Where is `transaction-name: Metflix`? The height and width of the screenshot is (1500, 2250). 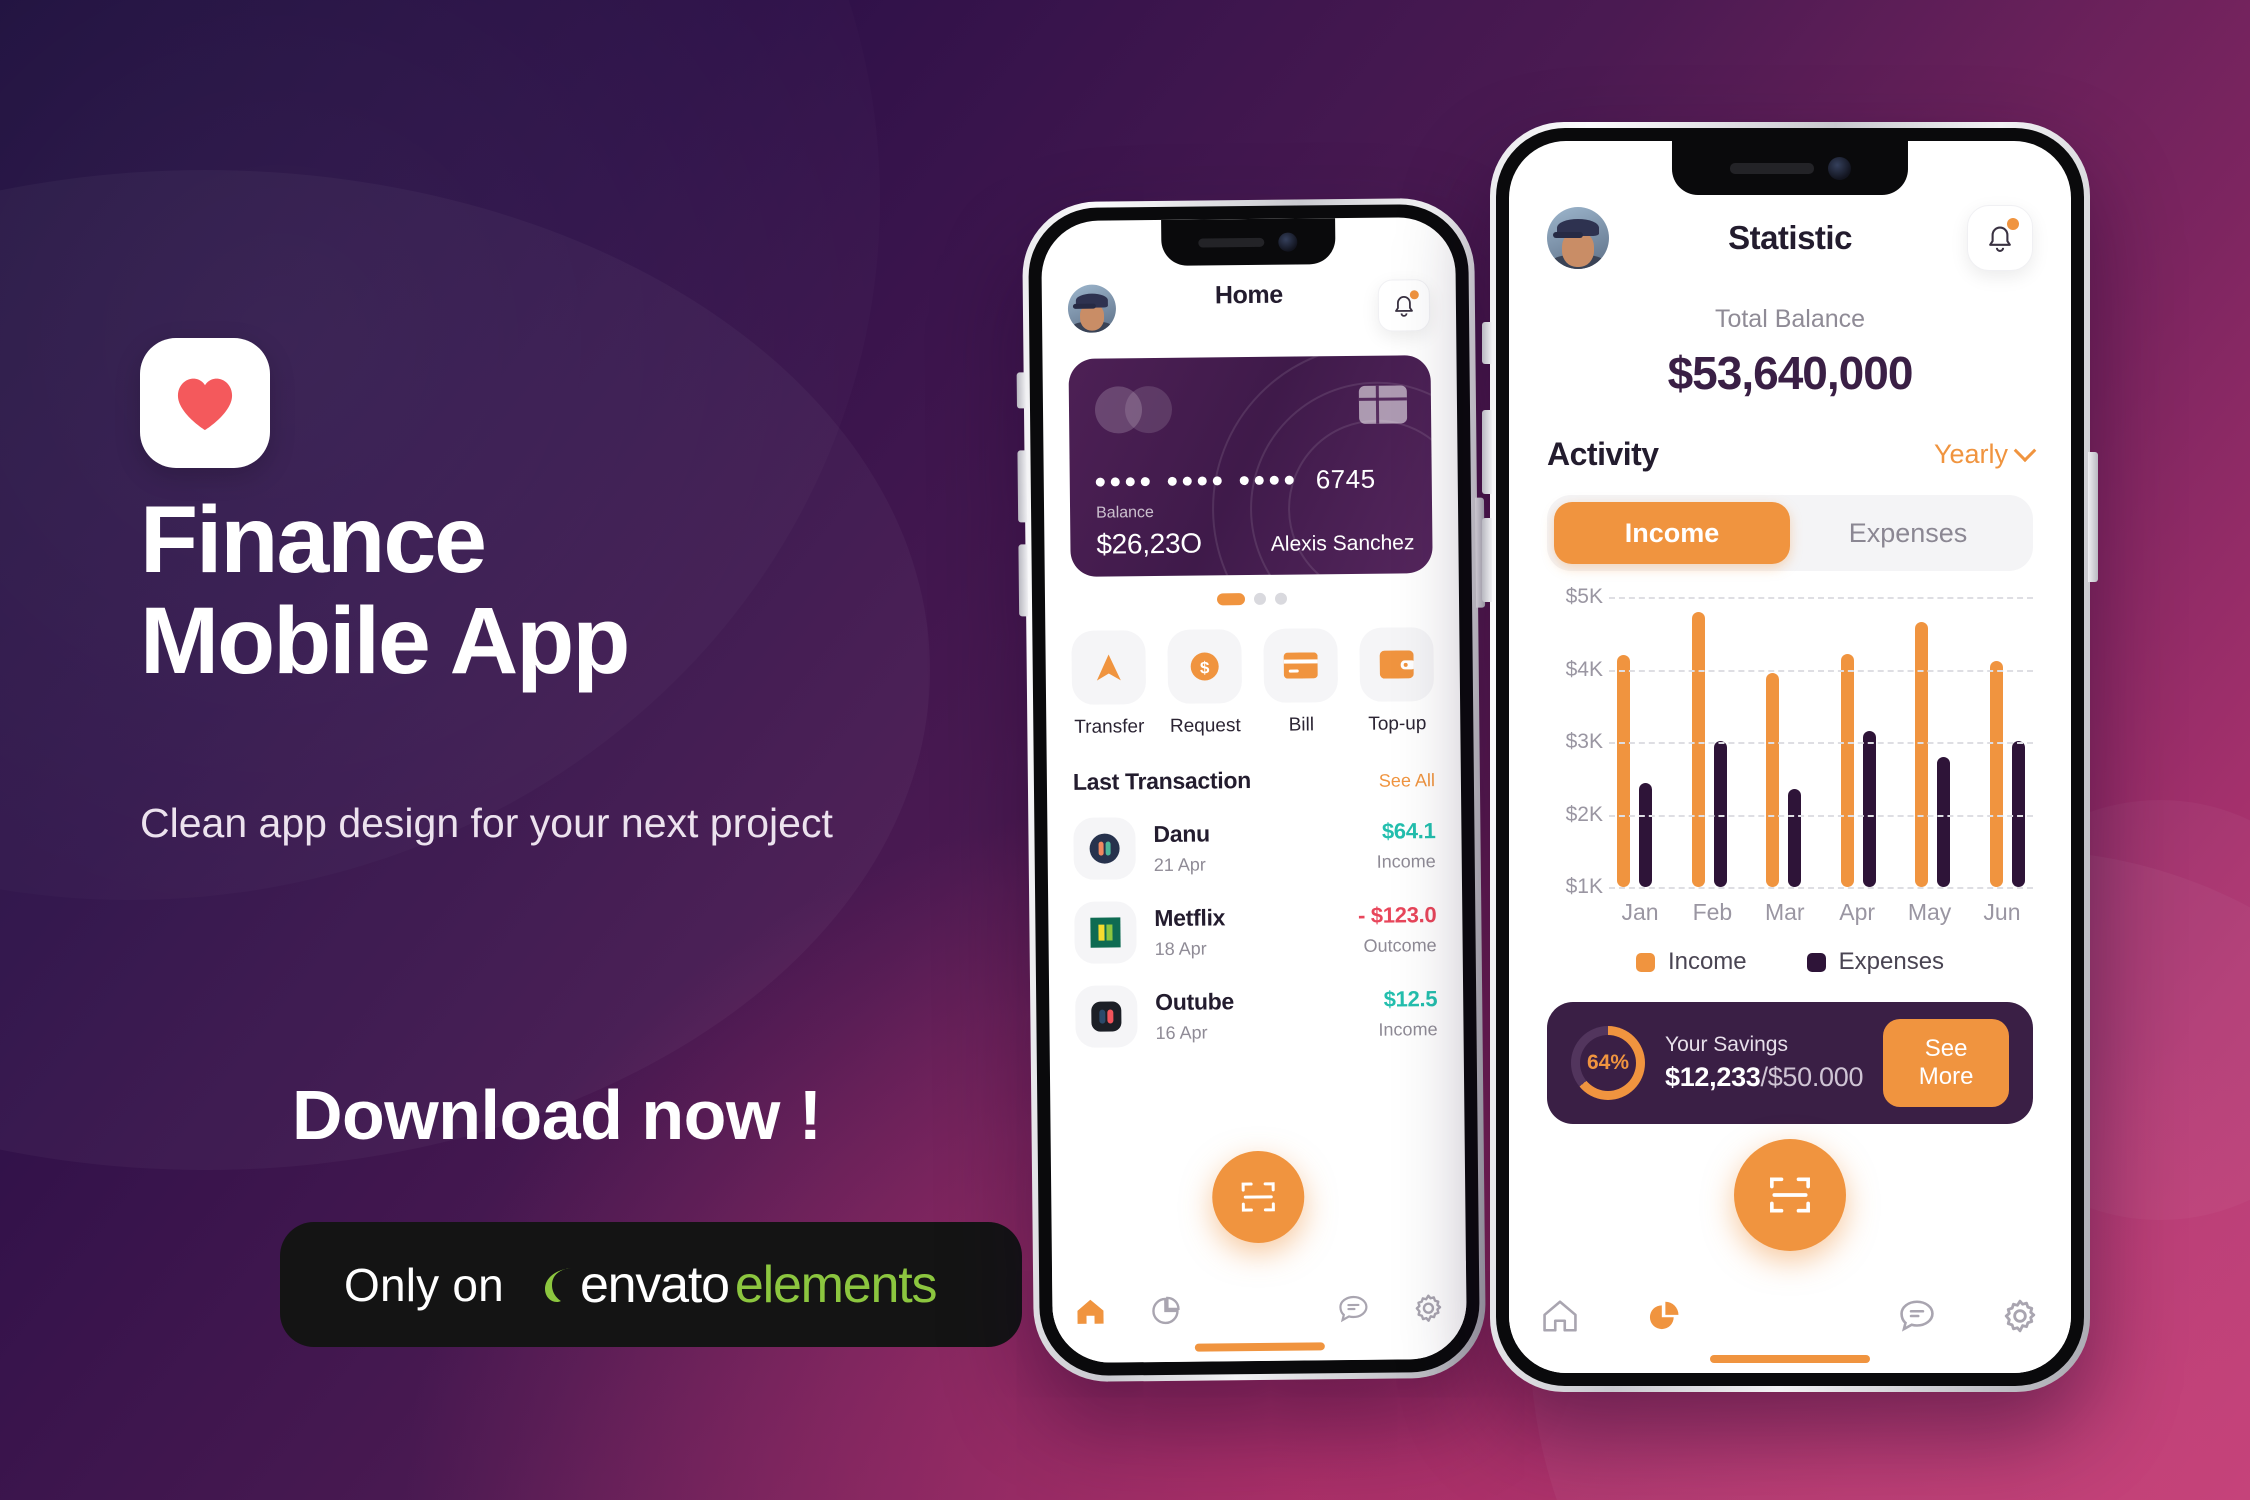 transaction-name: Metflix is located at coordinates (1190, 917).